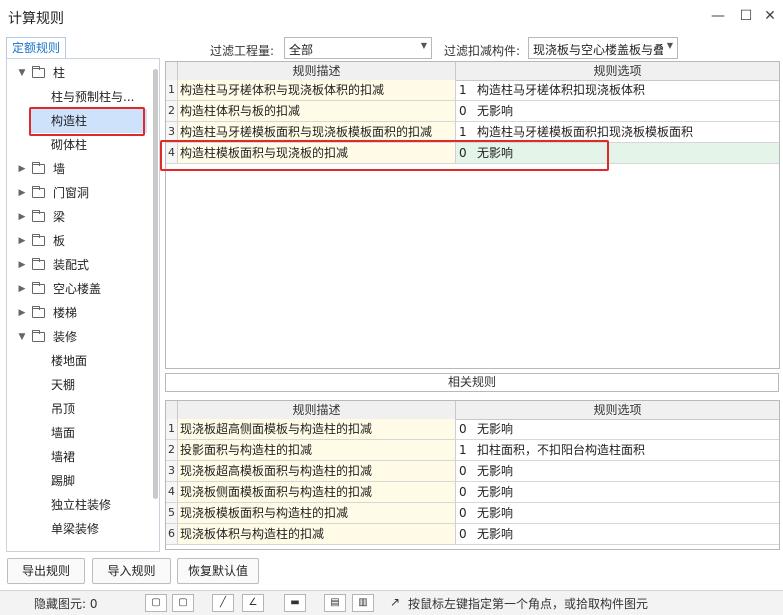 The width and height of the screenshot is (783, 615). What do you see at coordinates (63, 409) in the screenshot?
I see `tree-item-label: 吊顶` at bounding box center [63, 409].